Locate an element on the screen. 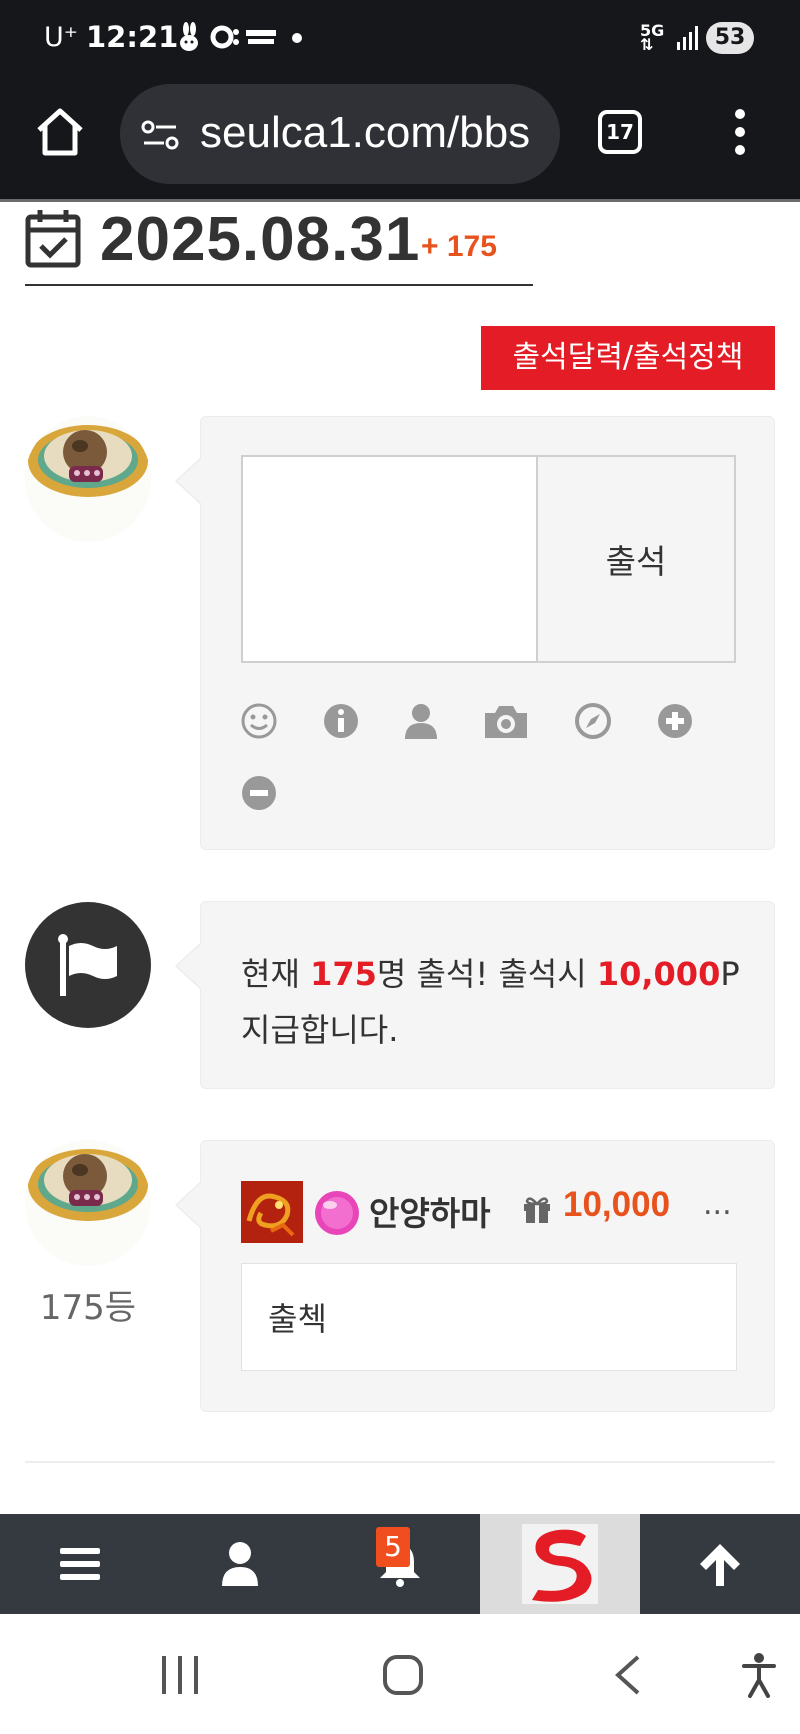 The height and width of the screenshot is (1734, 800). comment-card: 안양하마 10,000 ... 출첵 is located at coordinates (475, 1276).